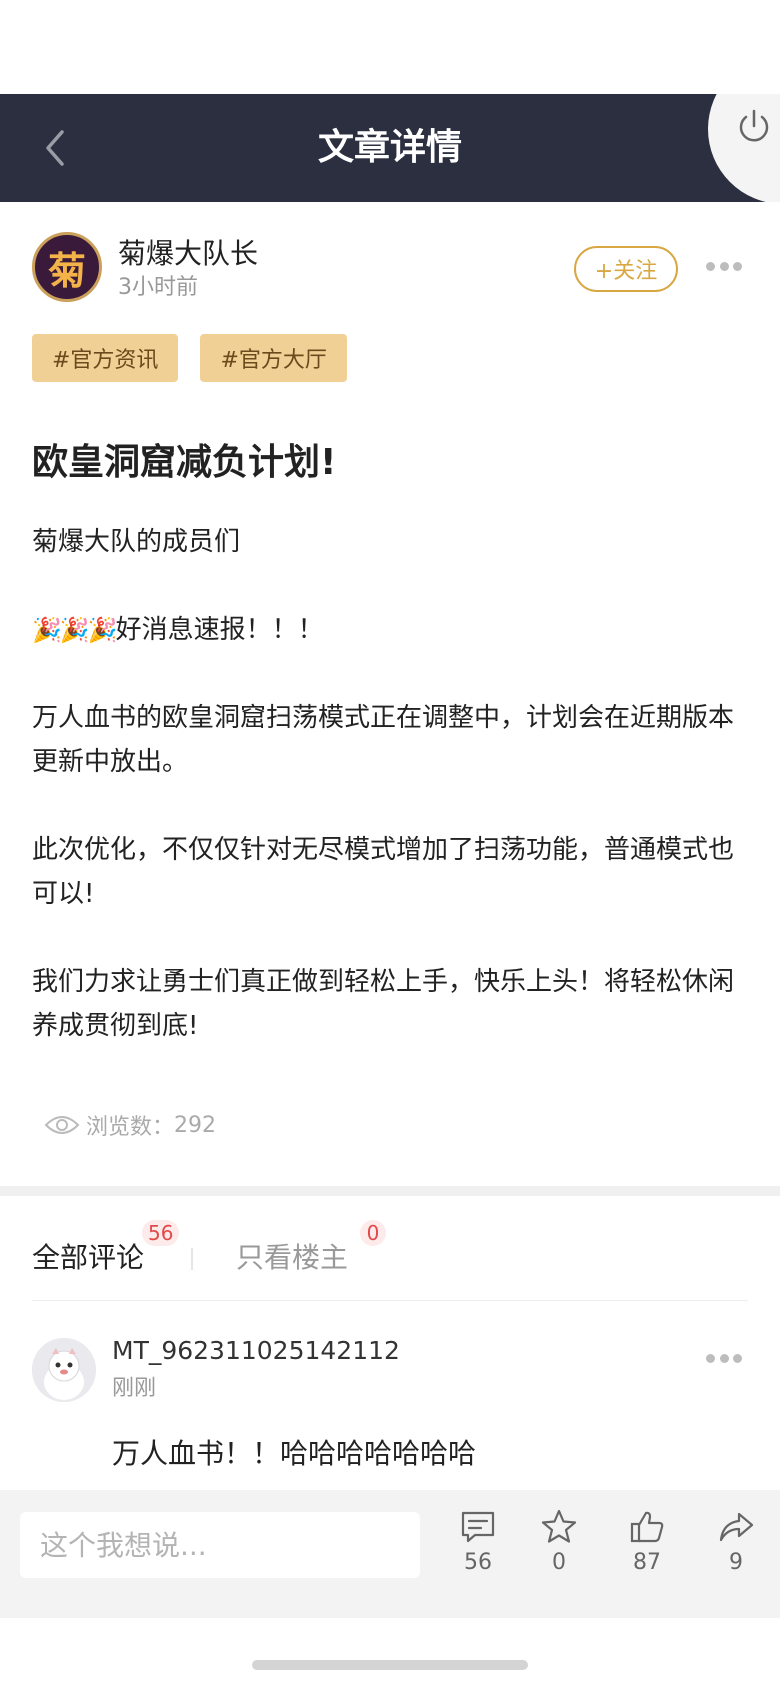 This screenshot has height=1688, width=780. Describe the element at coordinates (390, 262) in the screenshot. I see `author-row: 菊 菊爆大队长 3小时前 +关注` at that location.